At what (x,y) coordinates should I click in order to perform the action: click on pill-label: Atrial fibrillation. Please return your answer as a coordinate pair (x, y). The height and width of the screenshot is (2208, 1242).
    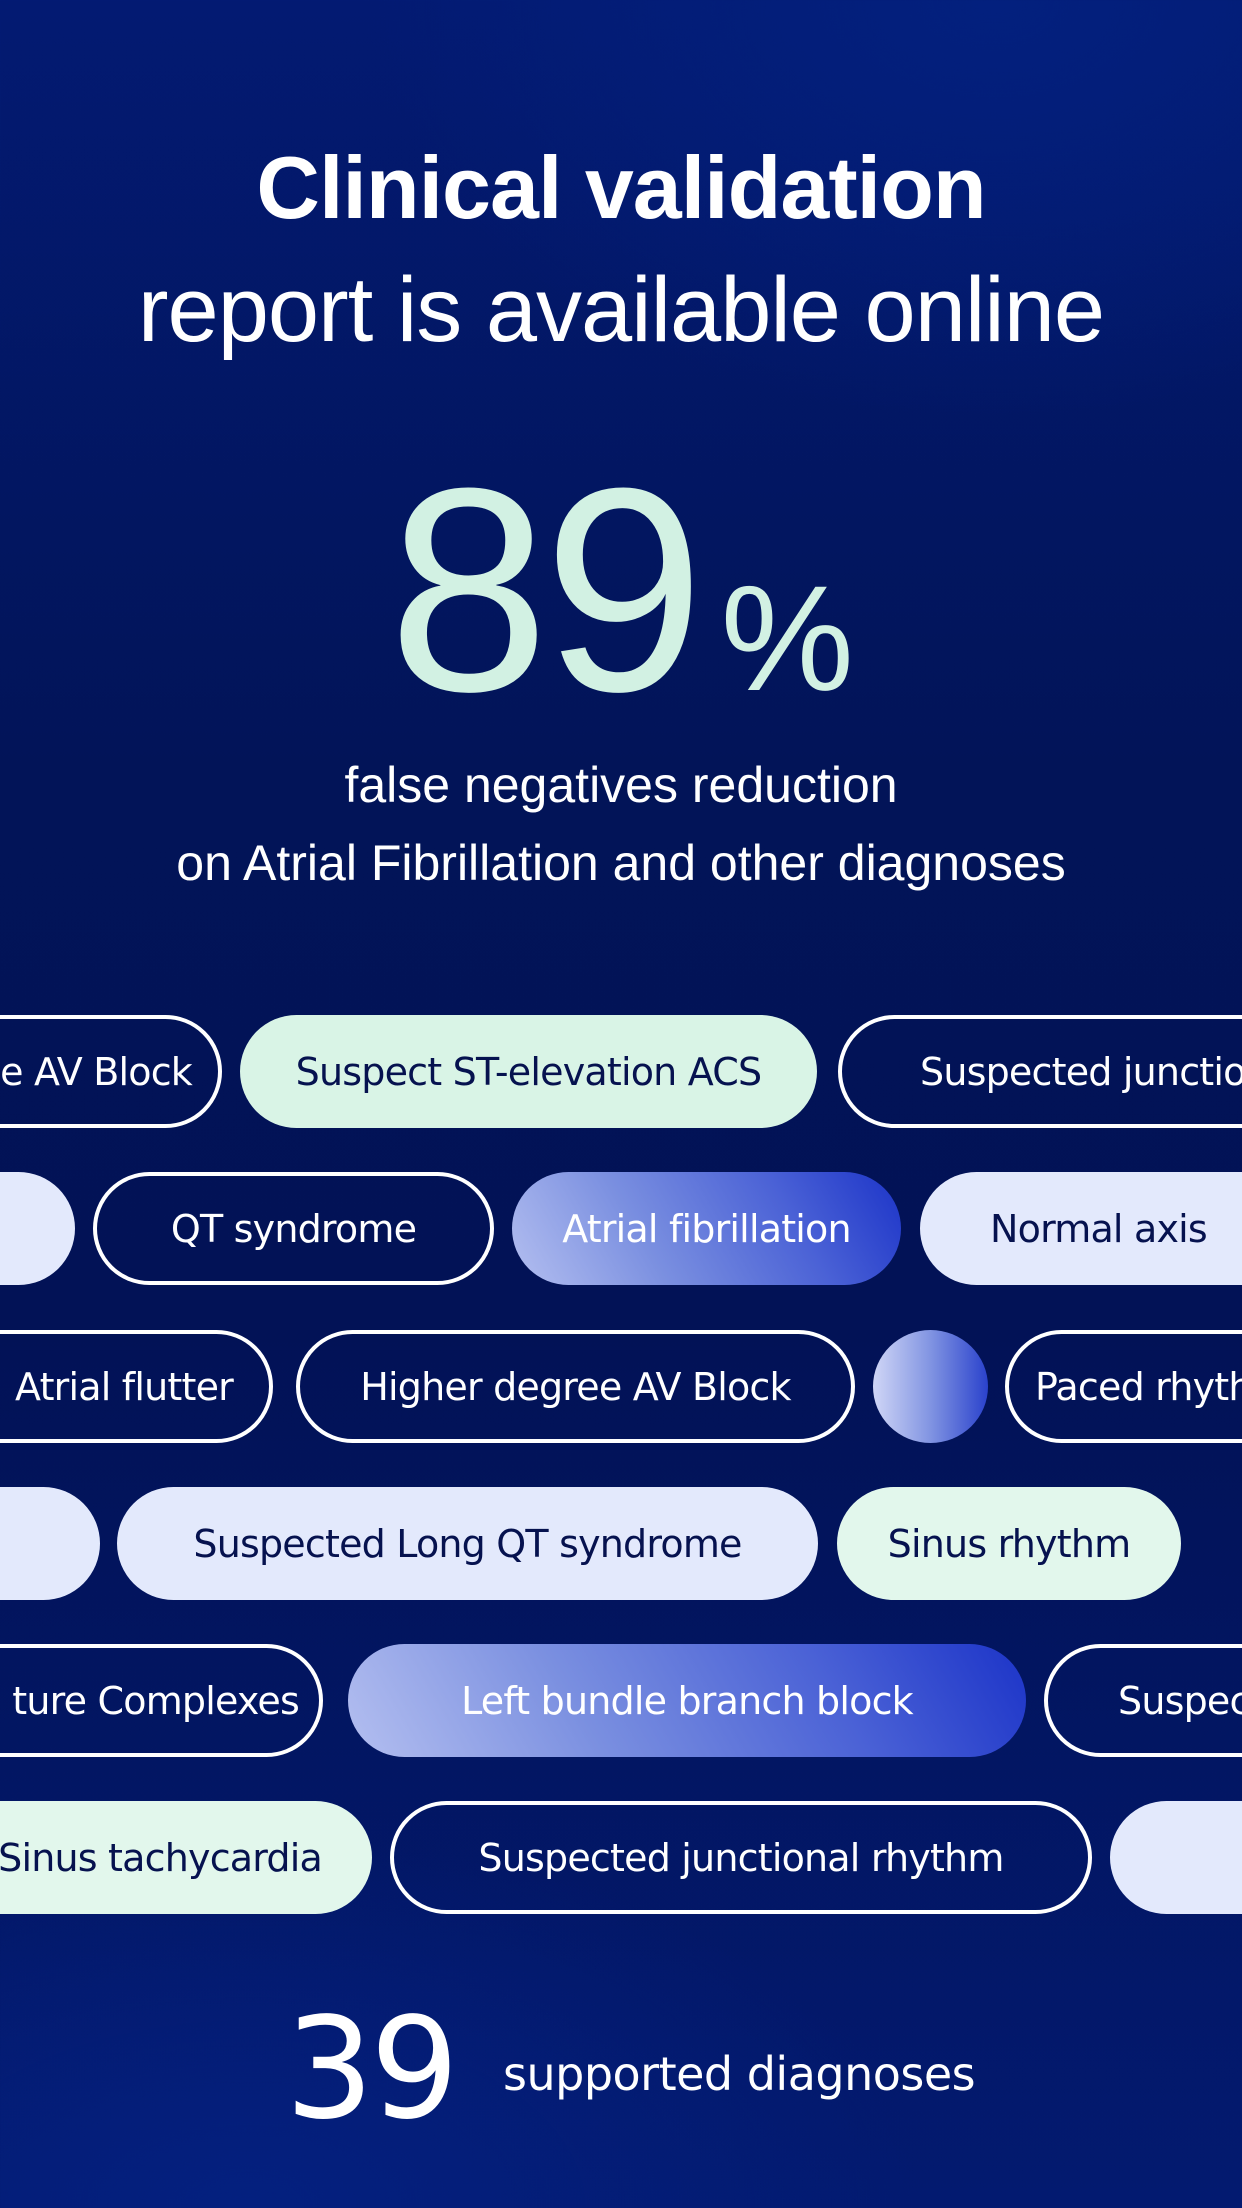
    Looking at the image, I should click on (706, 1228).